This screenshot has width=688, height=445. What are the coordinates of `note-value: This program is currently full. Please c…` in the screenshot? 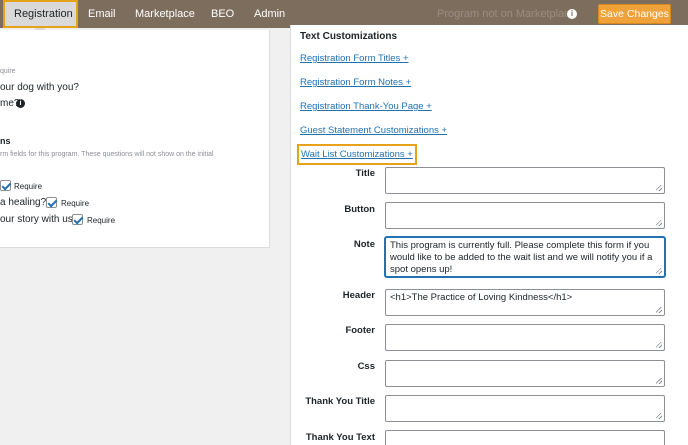 It's located at (521, 257).